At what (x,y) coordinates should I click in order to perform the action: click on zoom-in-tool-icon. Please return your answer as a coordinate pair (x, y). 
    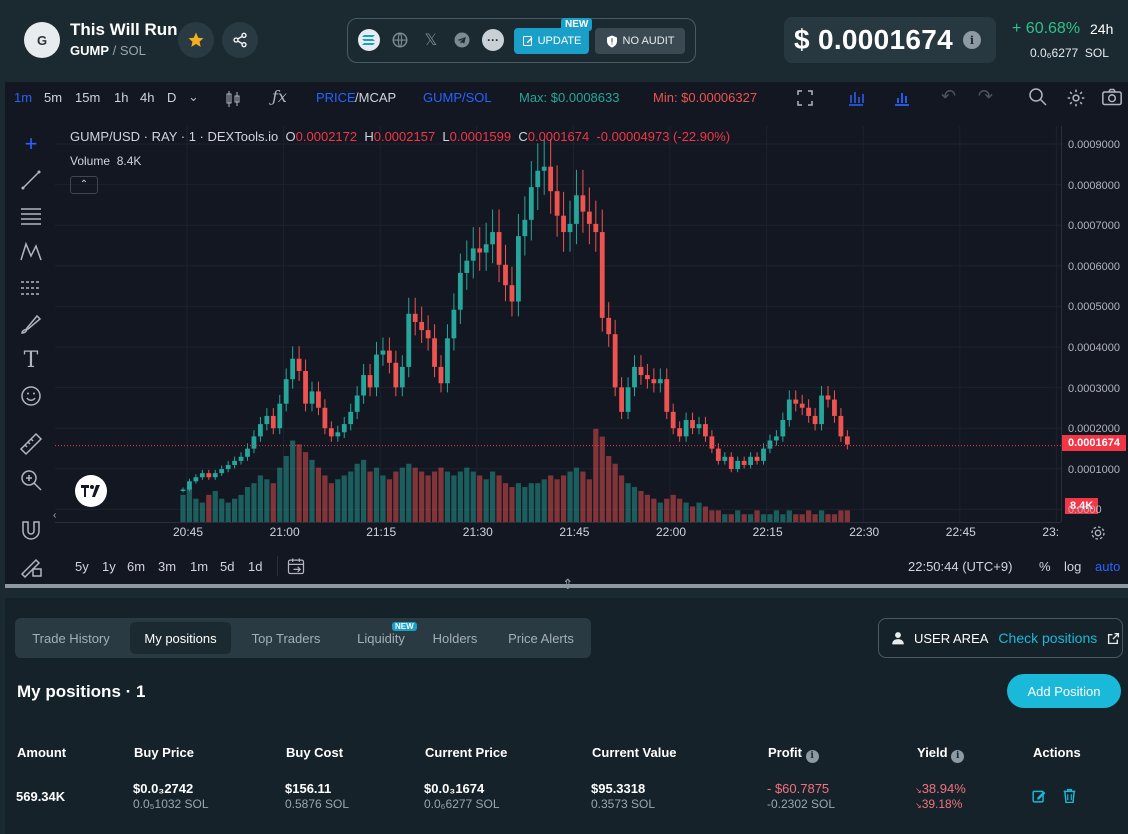
    Looking at the image, I should click on (31, 480).